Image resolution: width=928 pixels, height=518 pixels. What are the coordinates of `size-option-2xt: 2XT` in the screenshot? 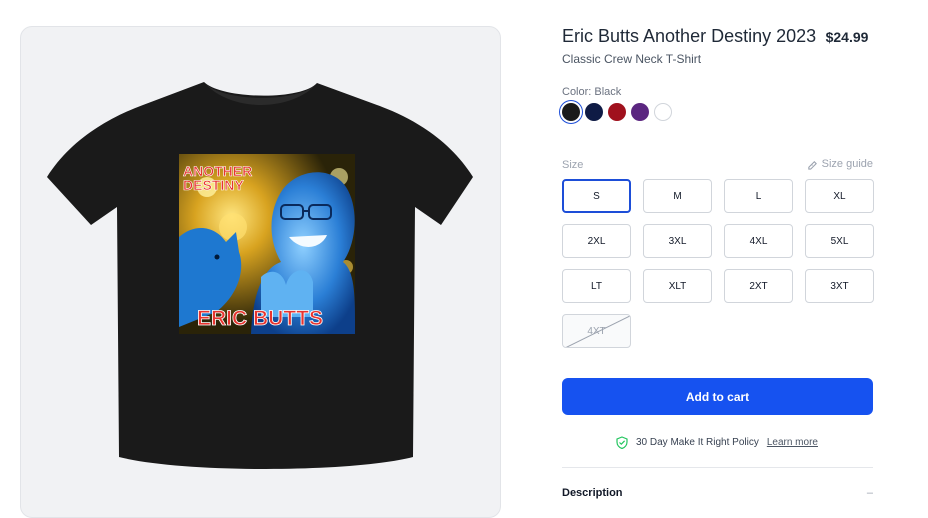 It's located at (758, 286).